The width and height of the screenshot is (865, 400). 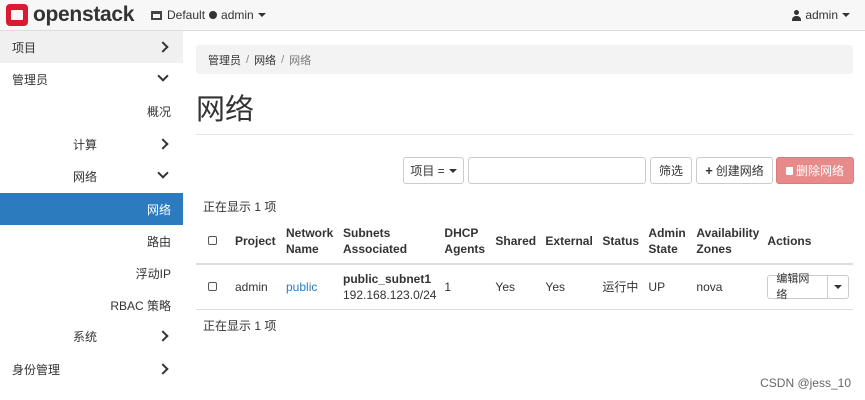 What do you see at coordinates (728, 232) in the screenshot?
I see `header-zones-line1: Availability` at bounding box center [728, 232].